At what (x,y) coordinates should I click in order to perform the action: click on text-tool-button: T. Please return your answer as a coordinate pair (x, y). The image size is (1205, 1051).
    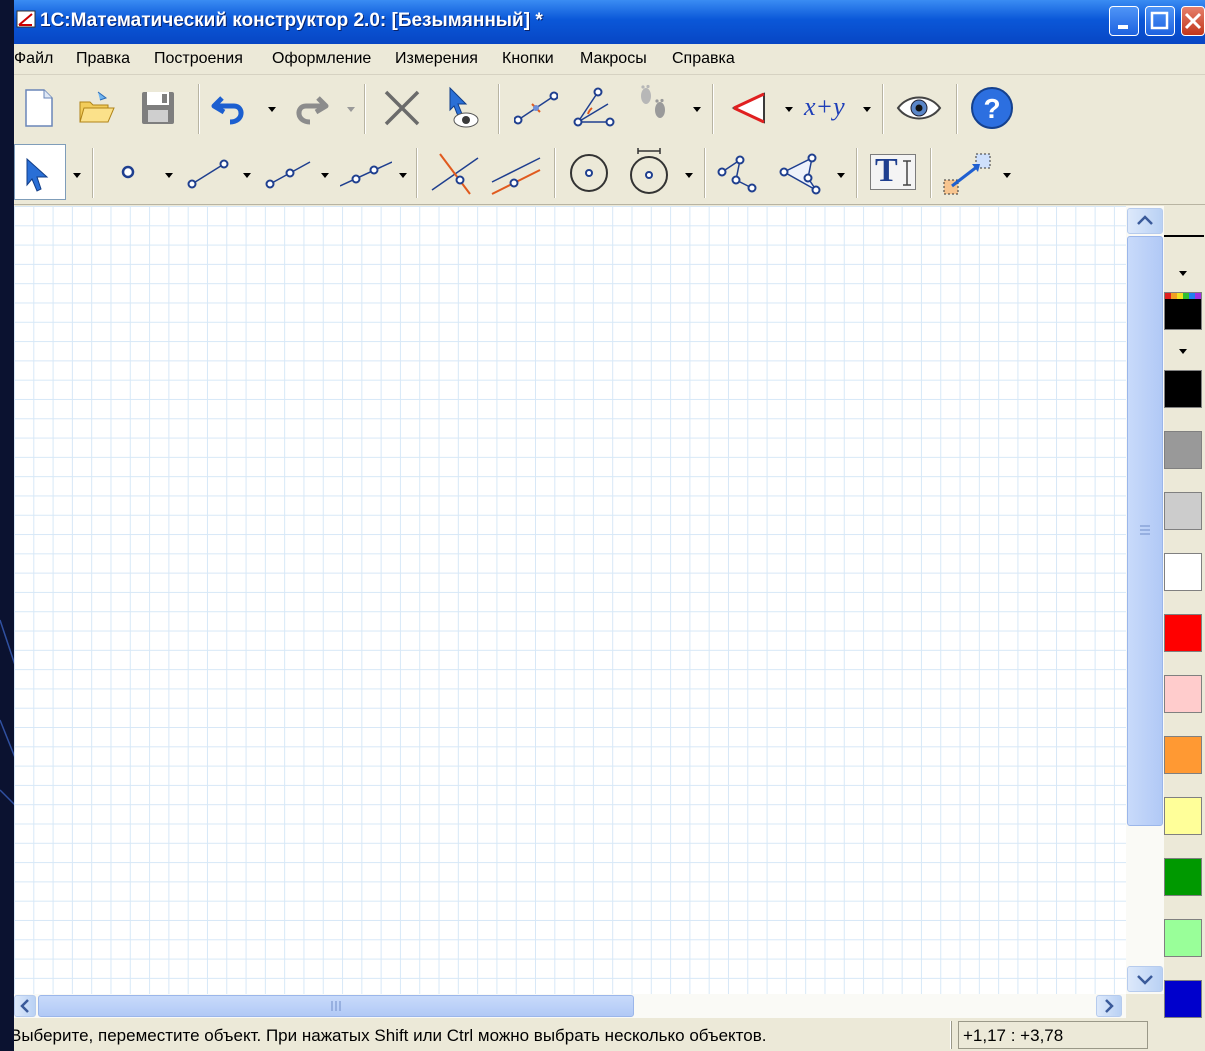
    Looking at the image, I should click on (893, 171).